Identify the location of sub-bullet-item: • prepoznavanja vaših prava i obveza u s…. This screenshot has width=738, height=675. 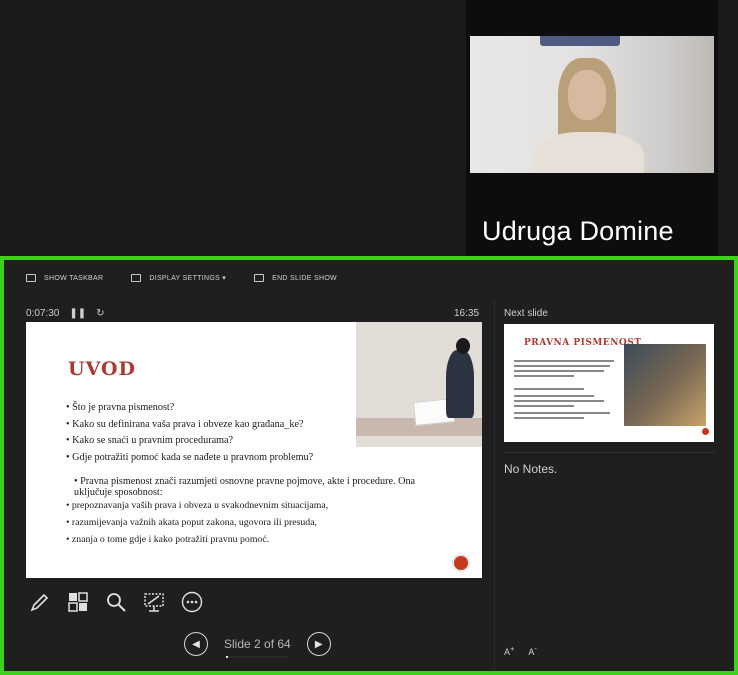
(197, 505).